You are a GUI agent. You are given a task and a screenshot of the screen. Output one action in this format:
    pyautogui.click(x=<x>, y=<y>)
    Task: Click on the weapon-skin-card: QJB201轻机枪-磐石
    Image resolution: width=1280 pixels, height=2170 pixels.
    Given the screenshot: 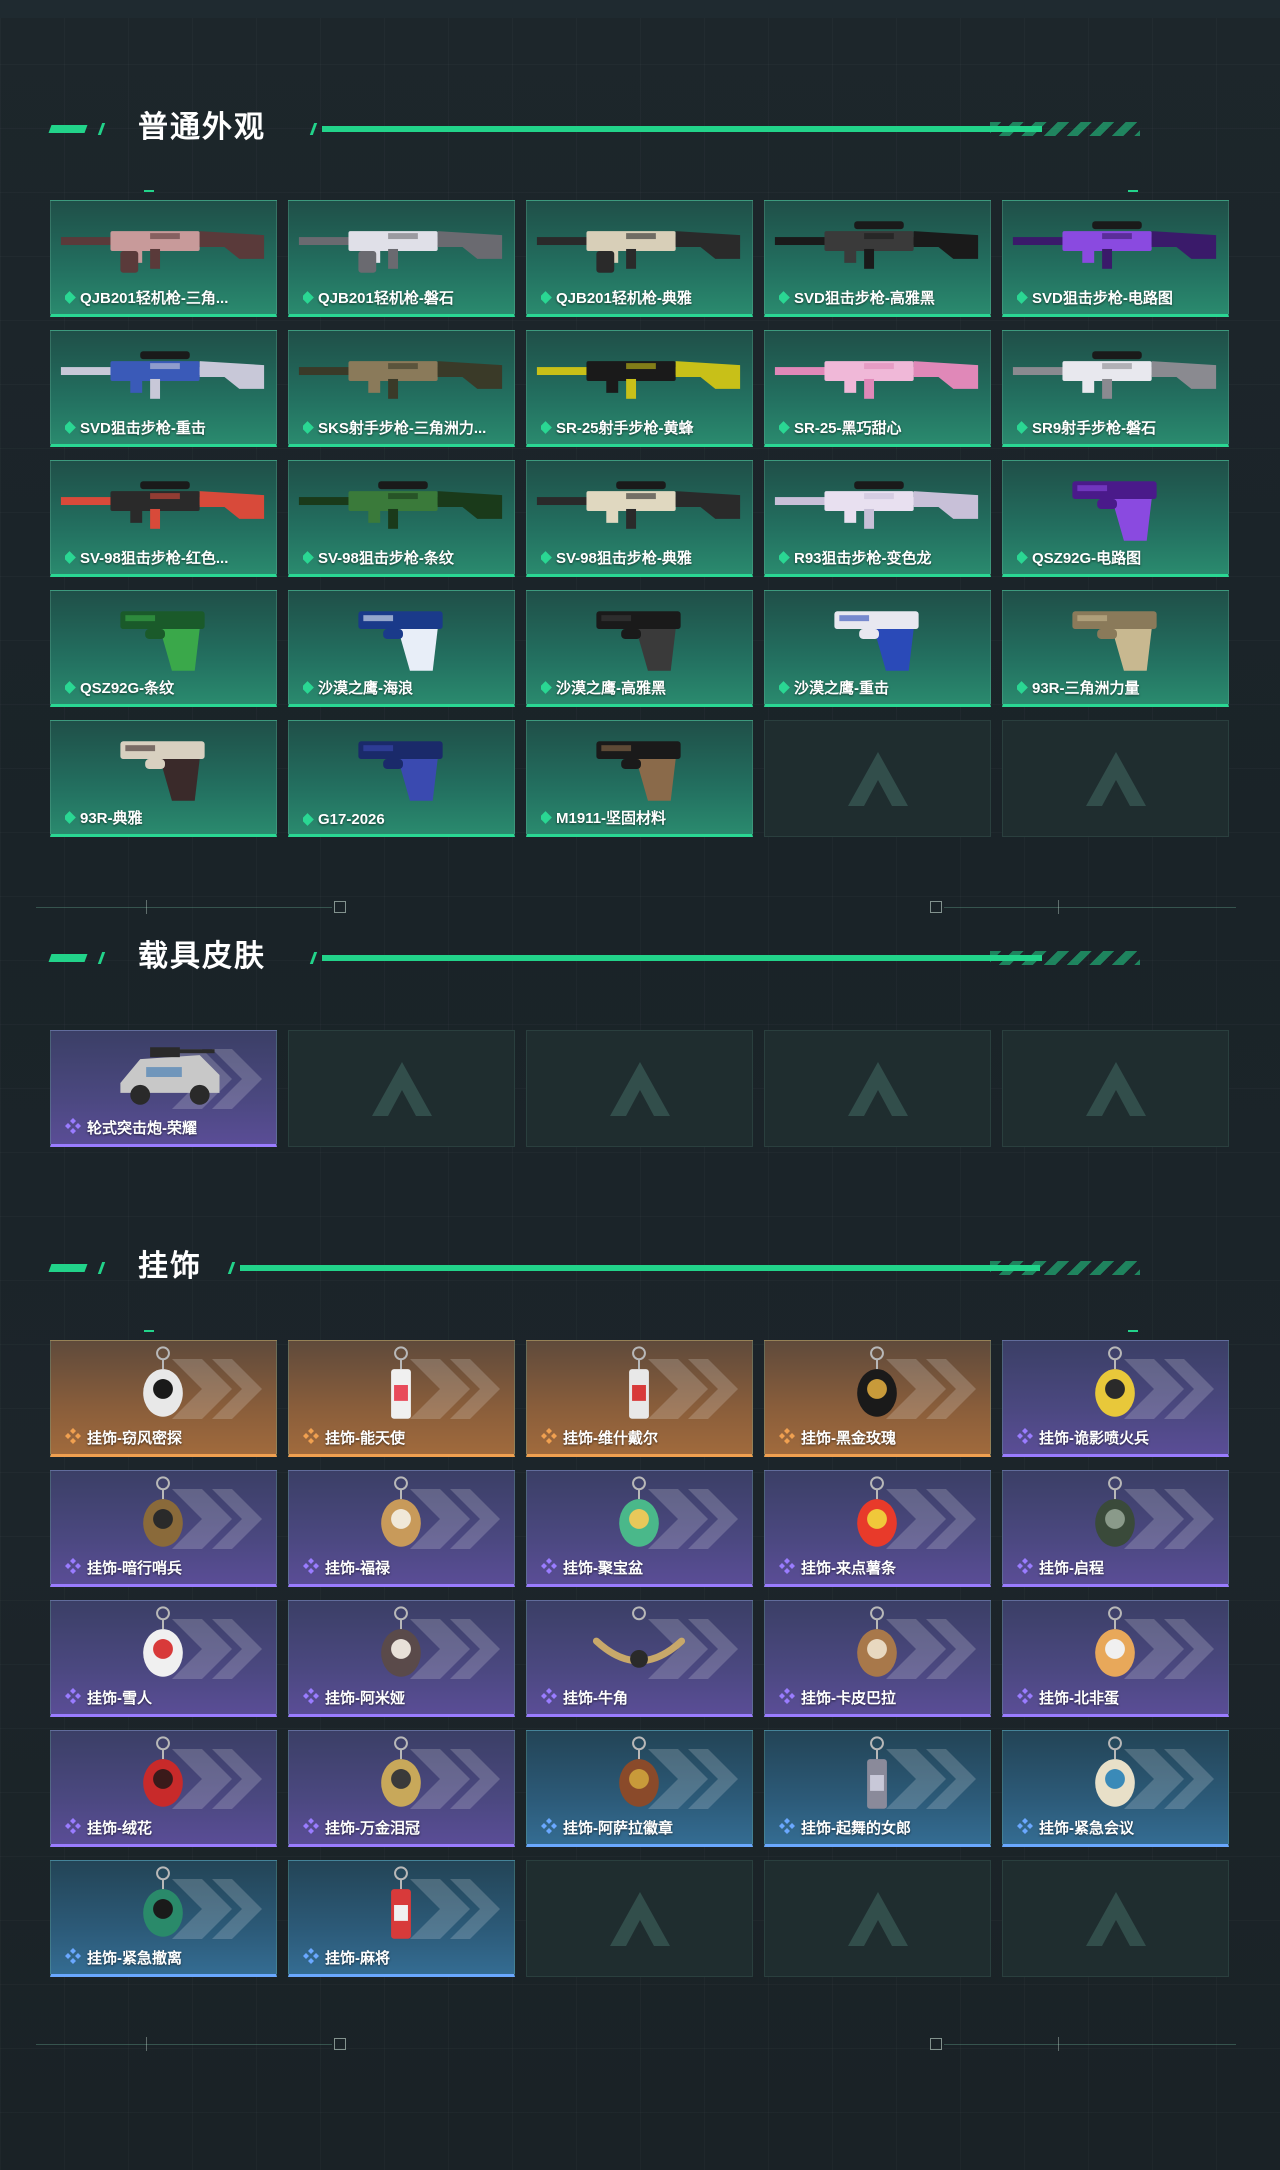 What is the action you would take?
    pyautogui.click(x=401, y=258)
    